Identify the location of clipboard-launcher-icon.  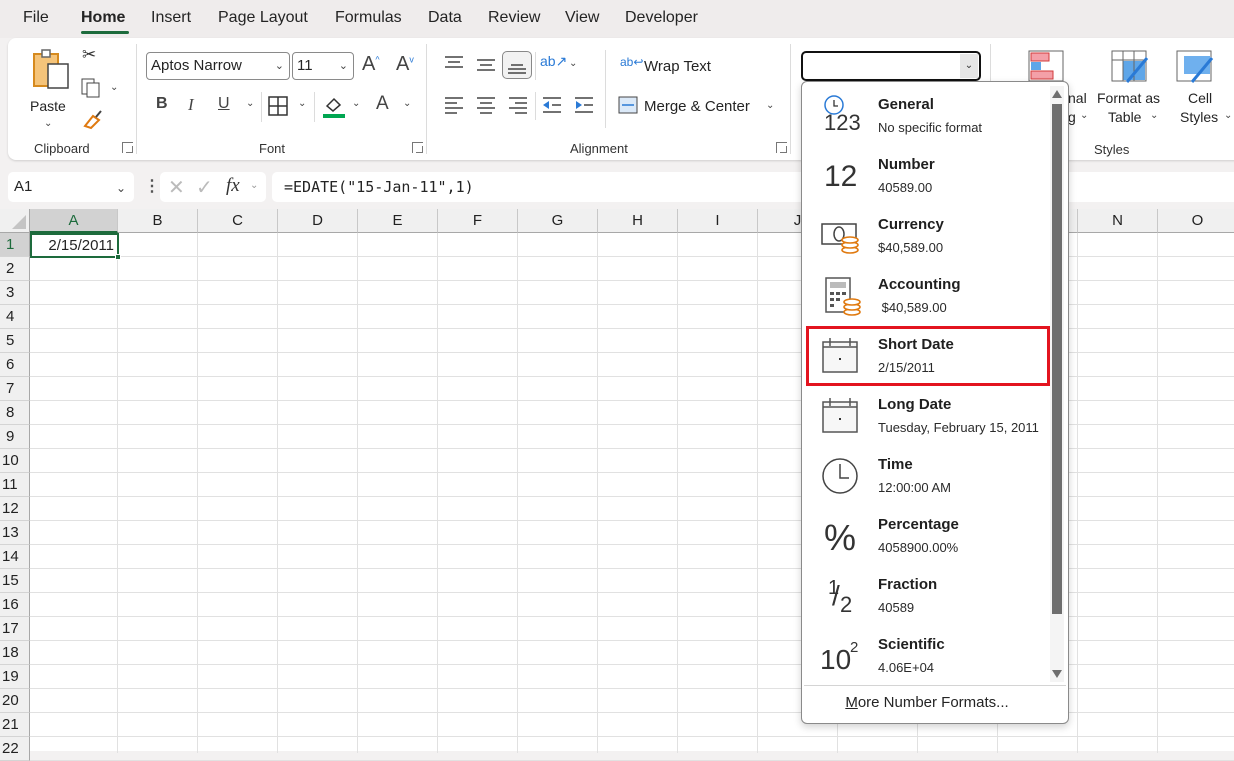
(127, 147).